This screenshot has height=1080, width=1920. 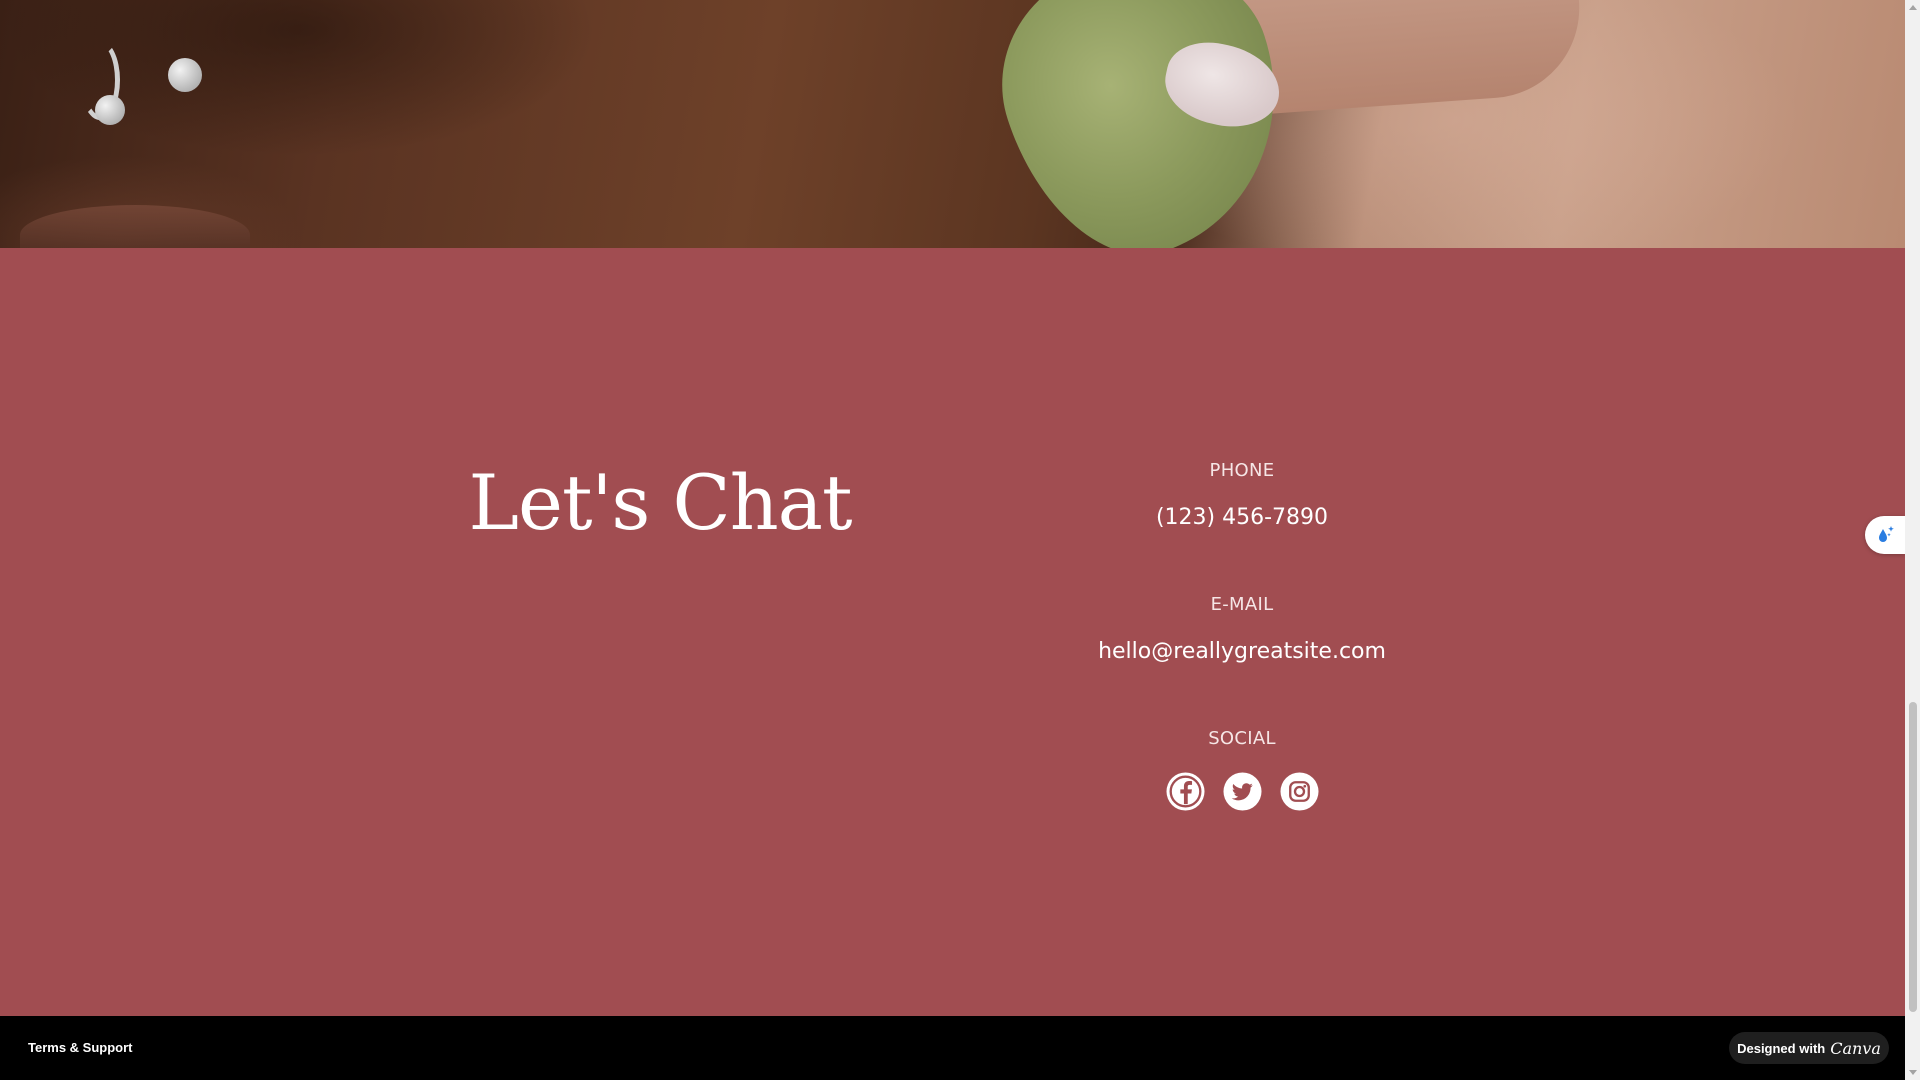 I want to click on facebook-icon, so click(x=1185, y=791).